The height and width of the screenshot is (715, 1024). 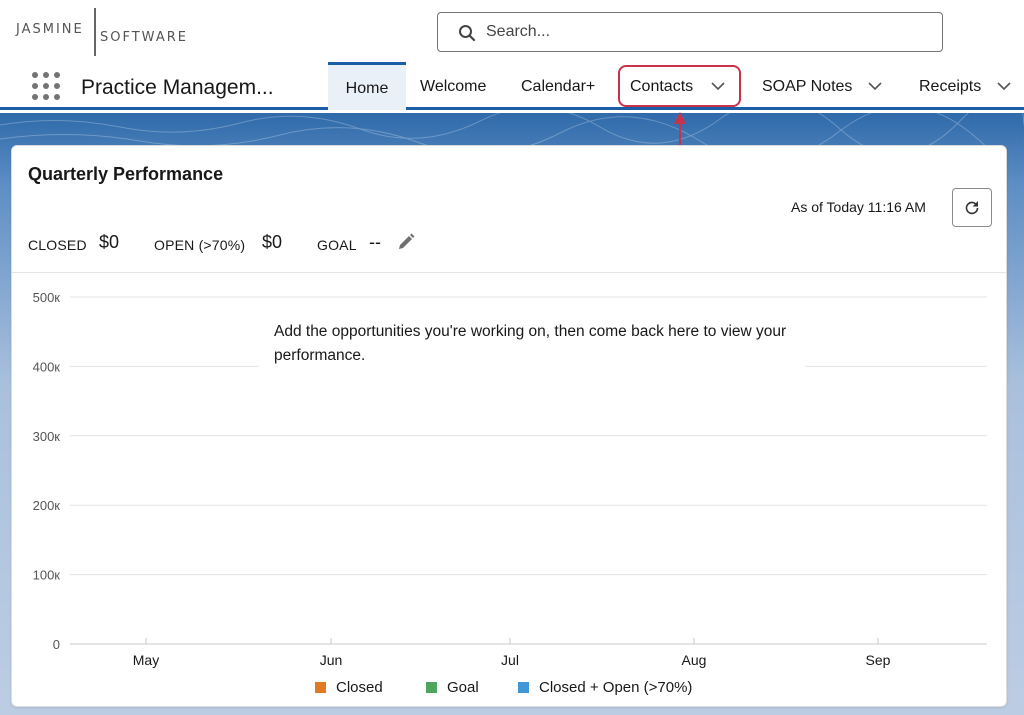 I want to click on tab-welcome: Welcome, so click(x=453, y=86).